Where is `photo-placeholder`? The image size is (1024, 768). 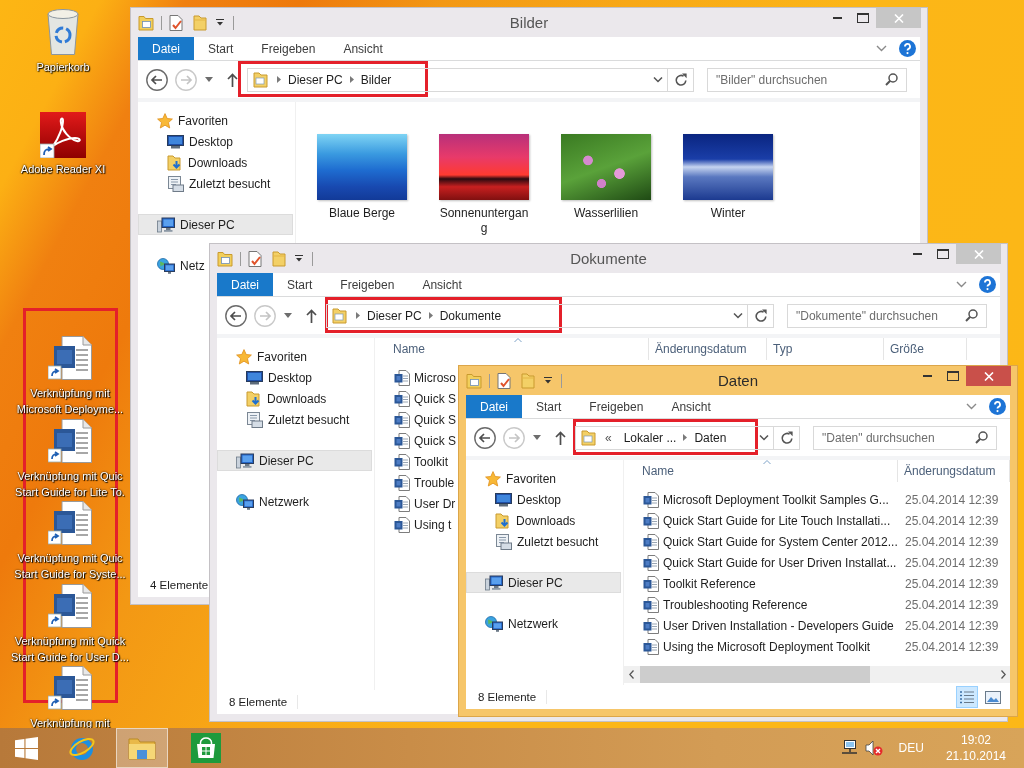
photo-placeholder is located at coordinates (728, 167).